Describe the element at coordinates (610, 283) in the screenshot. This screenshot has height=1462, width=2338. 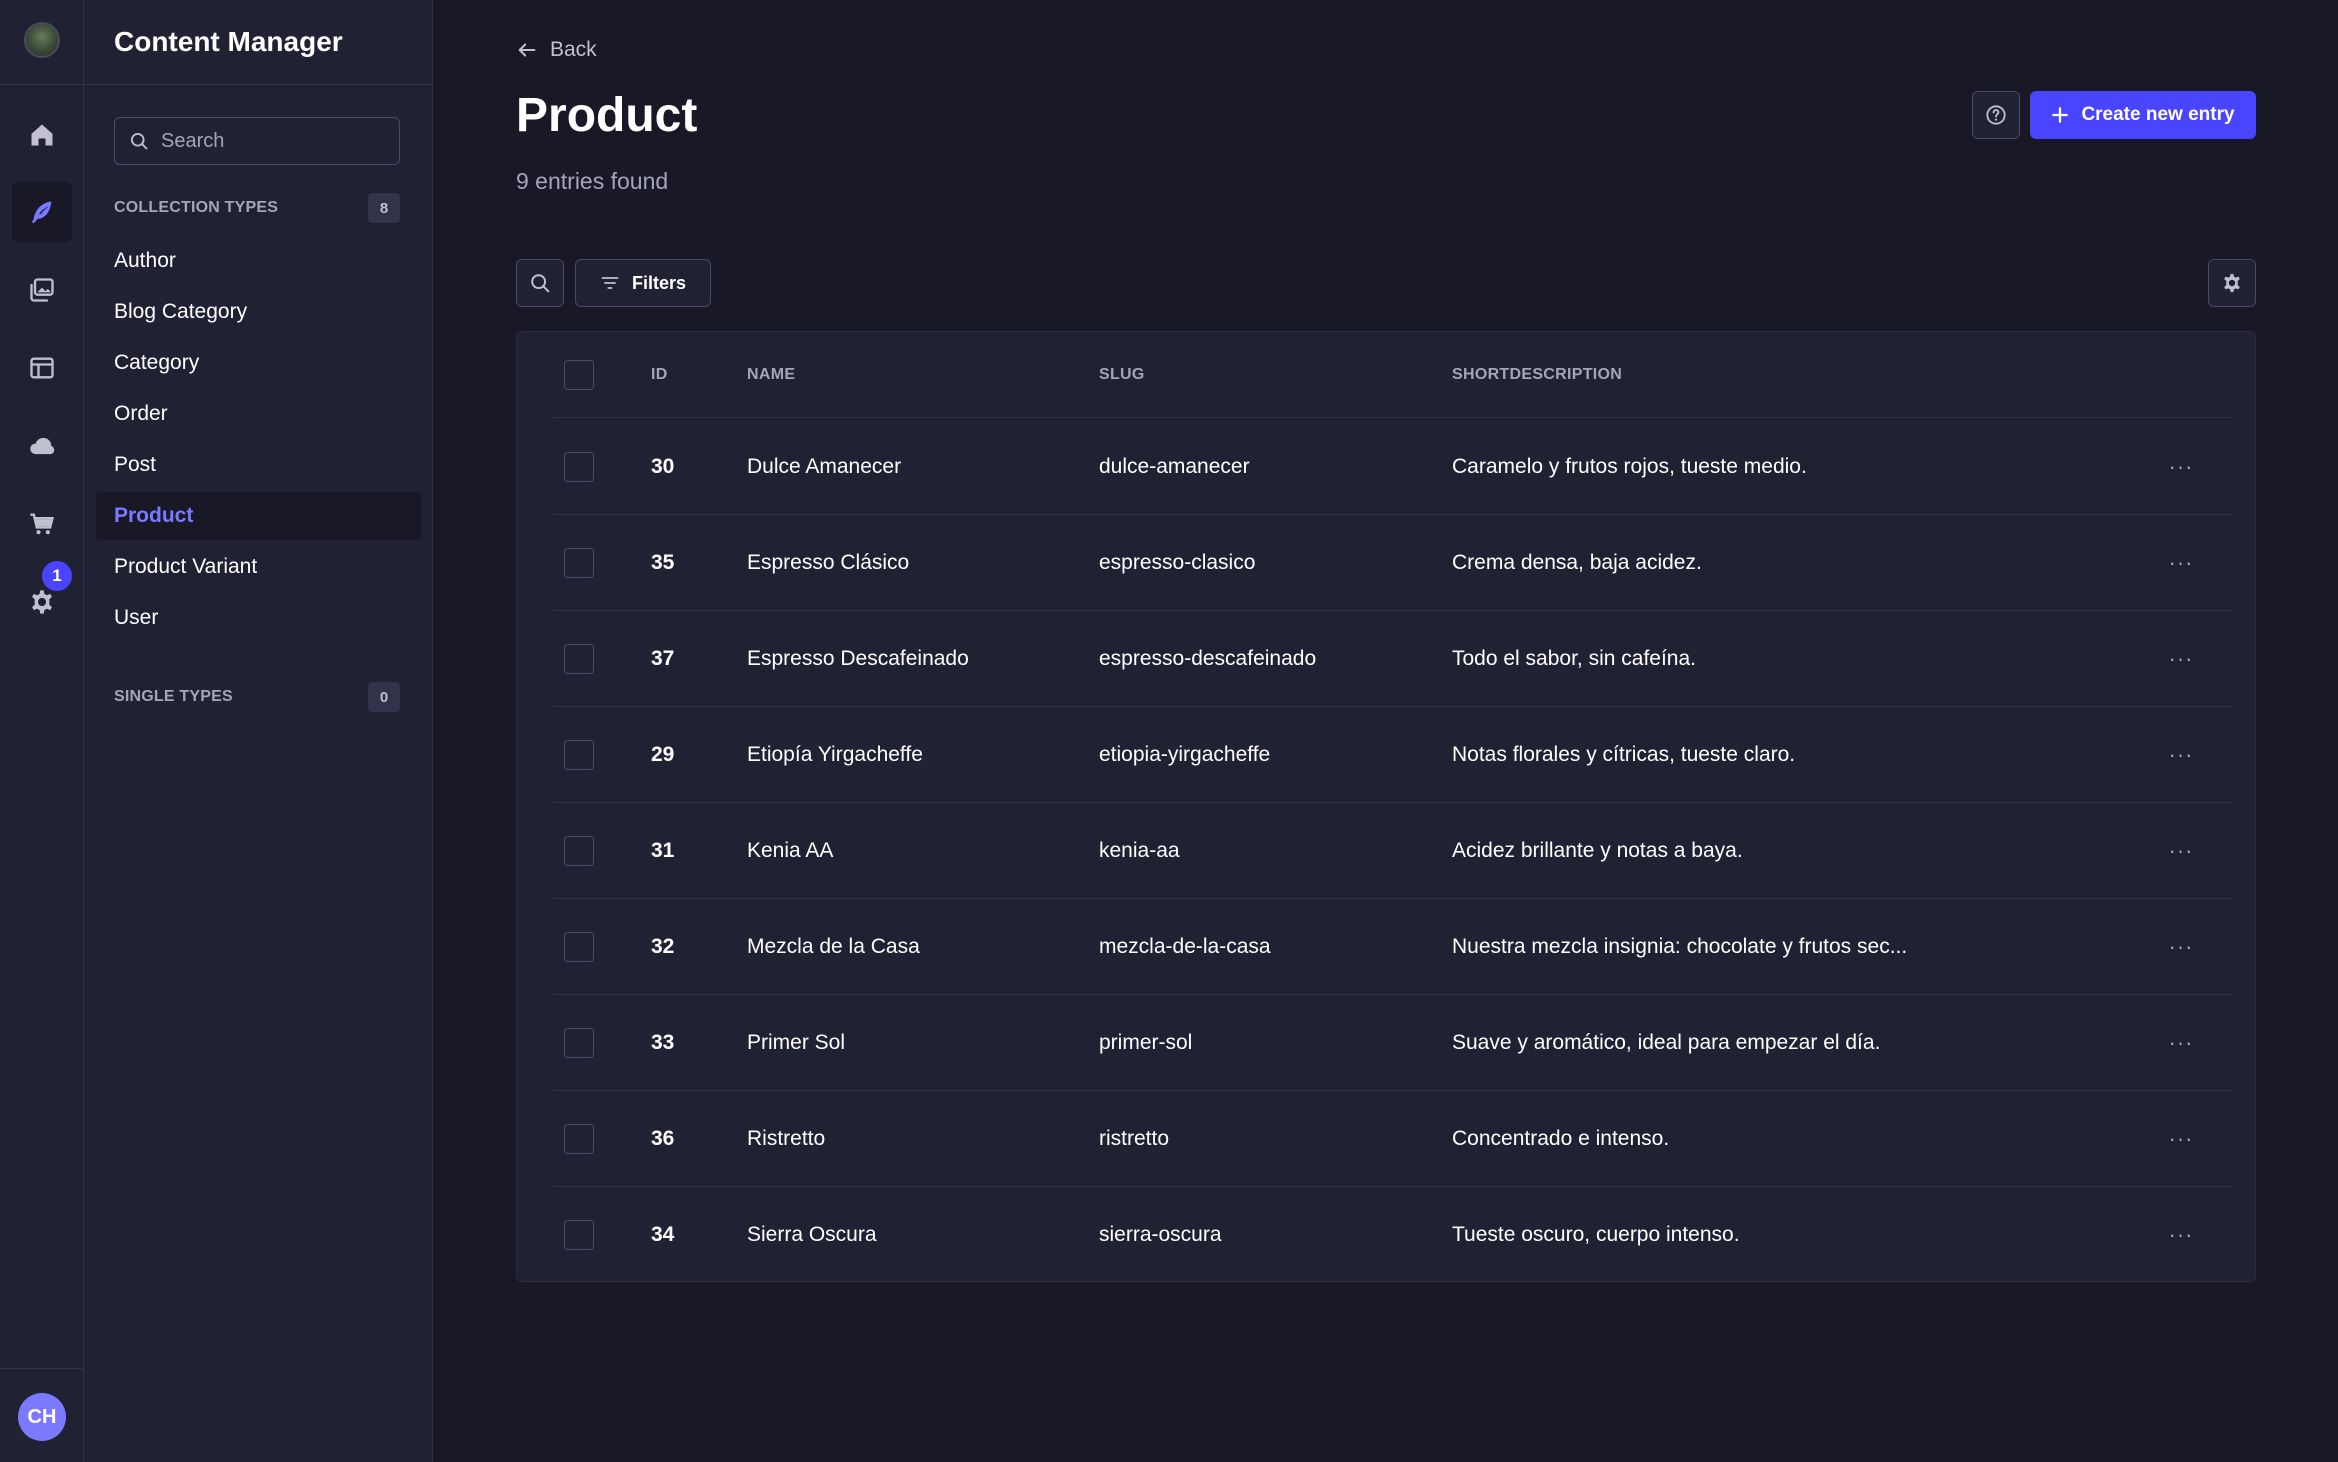
I see `filter-icon` at that location.